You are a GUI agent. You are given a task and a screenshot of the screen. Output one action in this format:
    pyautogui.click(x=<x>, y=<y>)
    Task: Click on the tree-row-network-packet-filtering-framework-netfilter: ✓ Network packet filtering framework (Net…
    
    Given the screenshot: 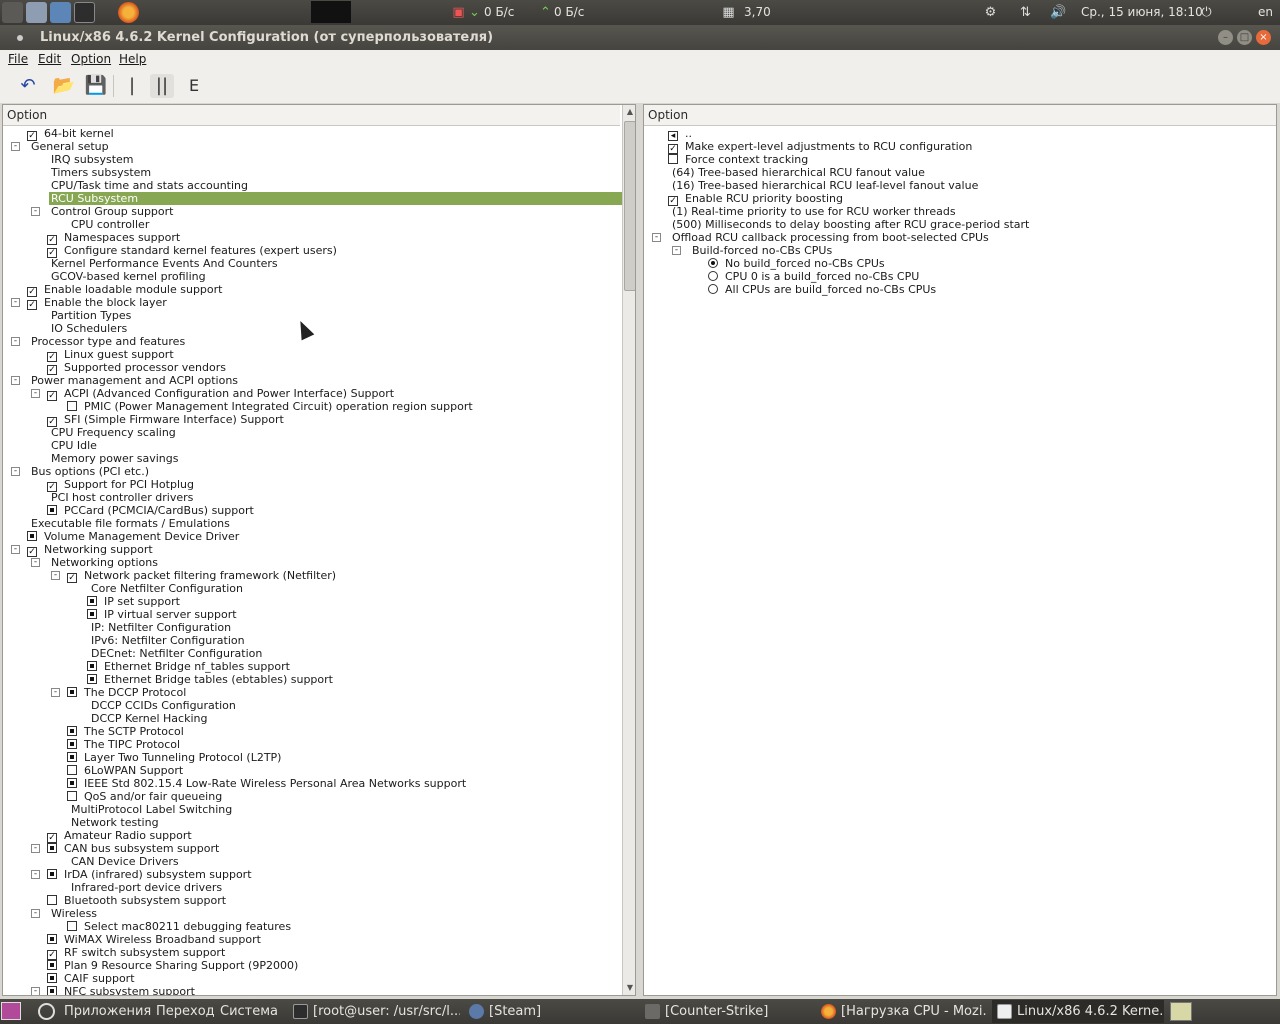 What is the action you would take?
    pyautogui.click(x=202, y=576)
    